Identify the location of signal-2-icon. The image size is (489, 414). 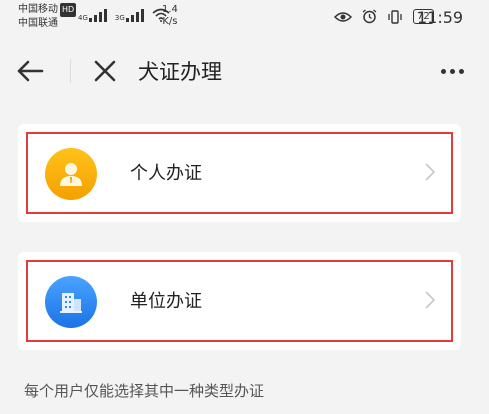
(134, 15).